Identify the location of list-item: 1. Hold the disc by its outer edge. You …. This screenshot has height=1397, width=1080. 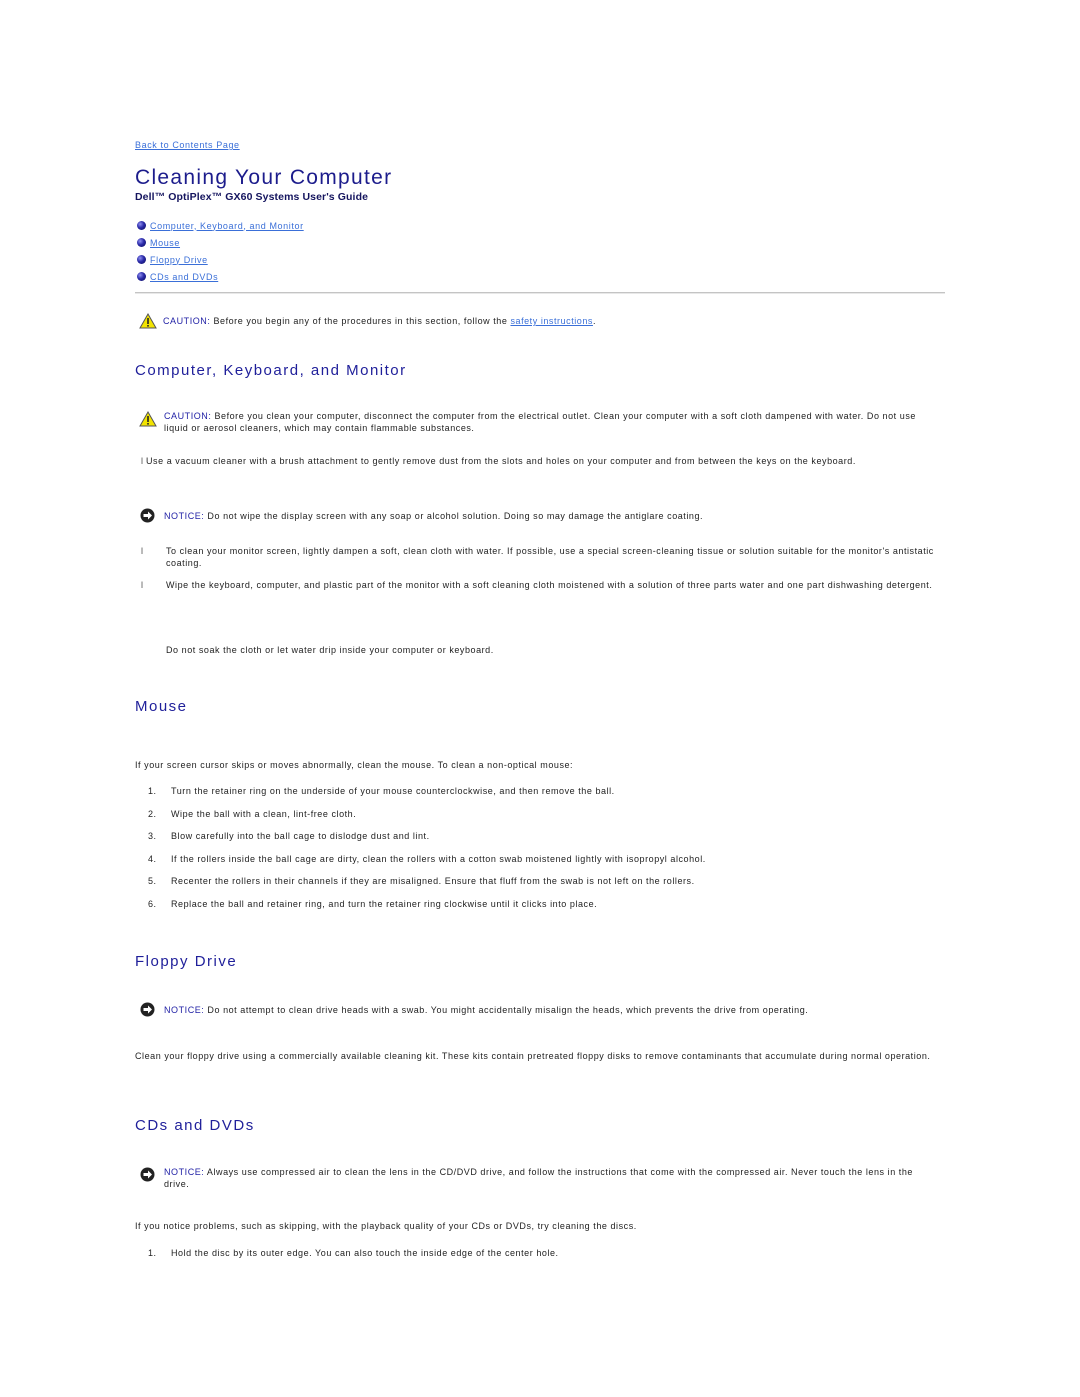
(353, 1253).